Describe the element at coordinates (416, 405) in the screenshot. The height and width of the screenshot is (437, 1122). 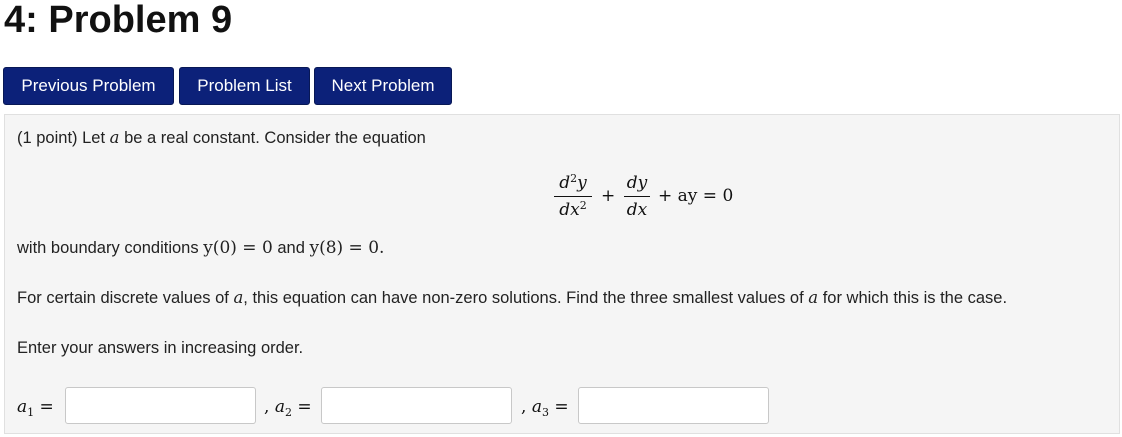
I see `answer-input-a2` at that location.